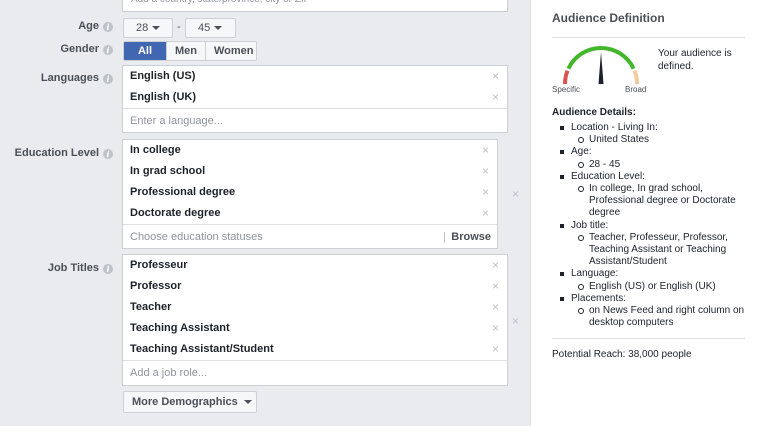 The height and width of the screenshot is (426, 760). I want to click on detail-item: Language:, so click(654, 274).